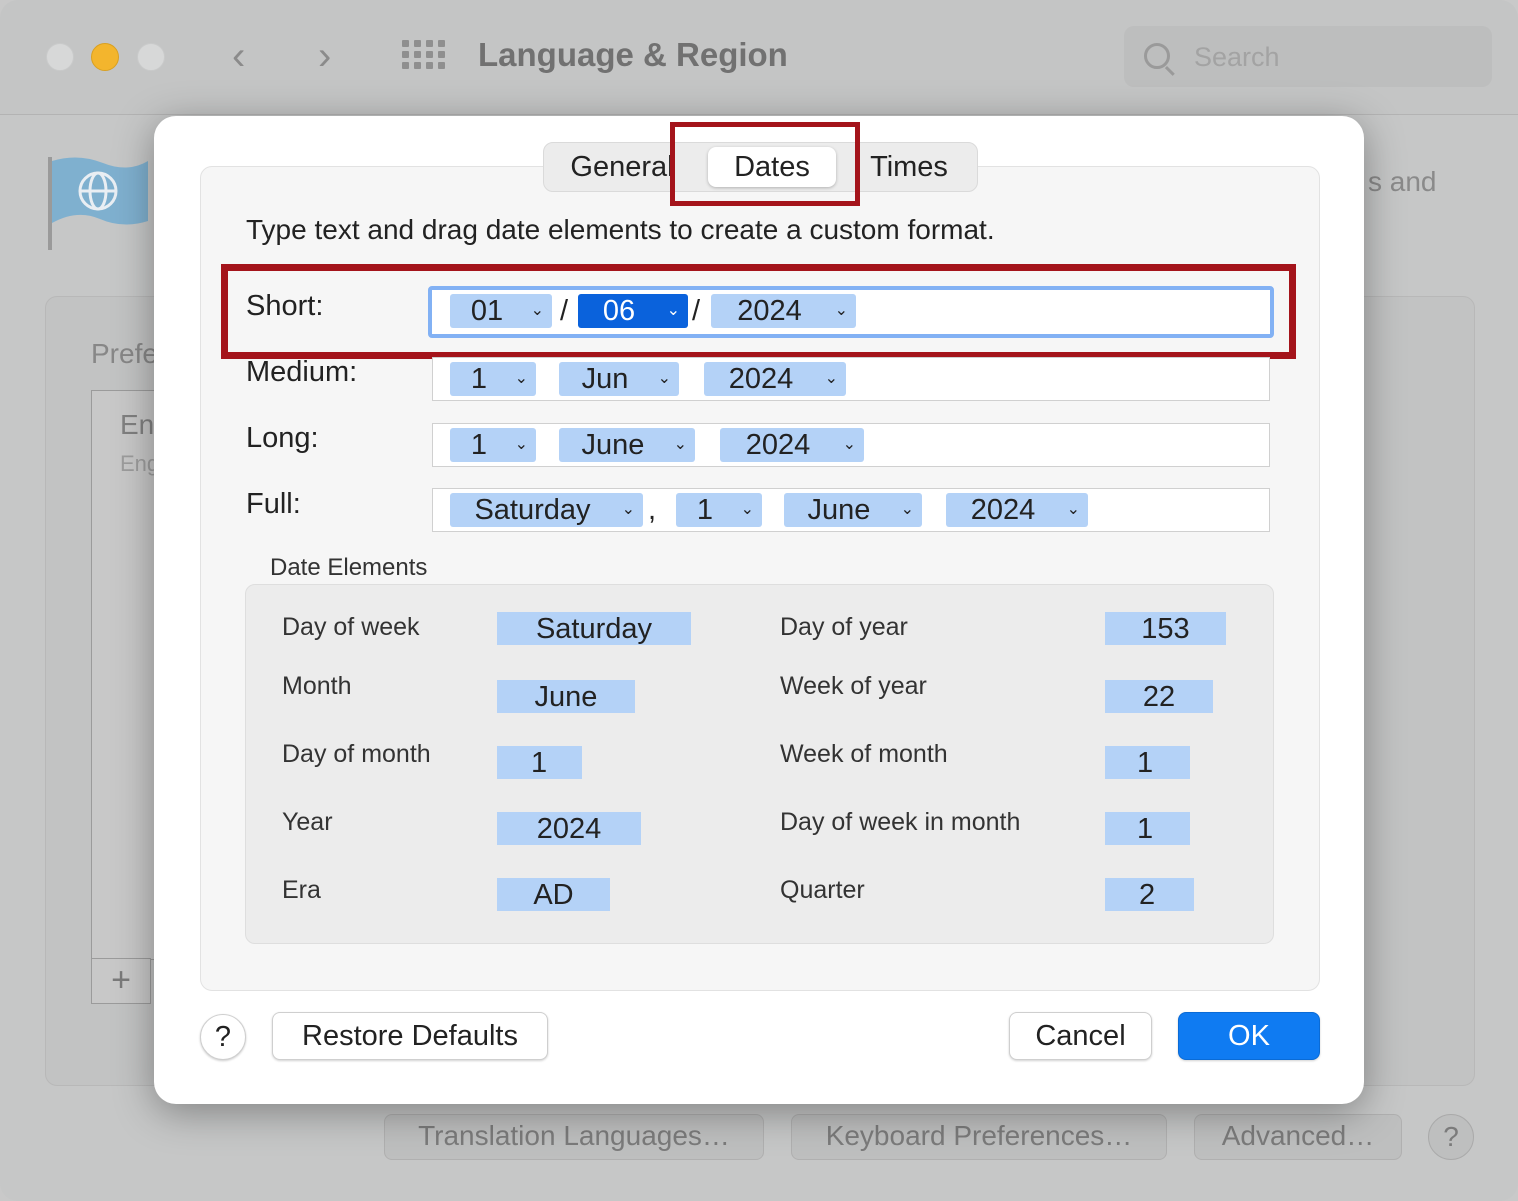 The height and width of the screenshot is (1201, 1518). Describe the element at coordinates (301, 890) in the screenshot. I see `date-element-label: Era` at that location.